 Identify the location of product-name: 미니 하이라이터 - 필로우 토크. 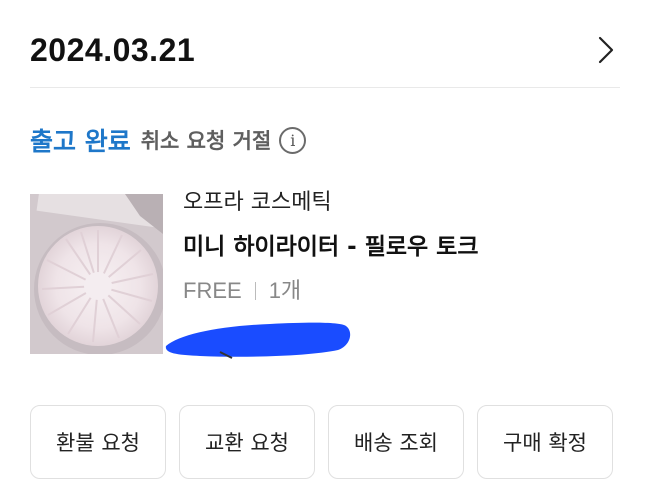
(331, 247).